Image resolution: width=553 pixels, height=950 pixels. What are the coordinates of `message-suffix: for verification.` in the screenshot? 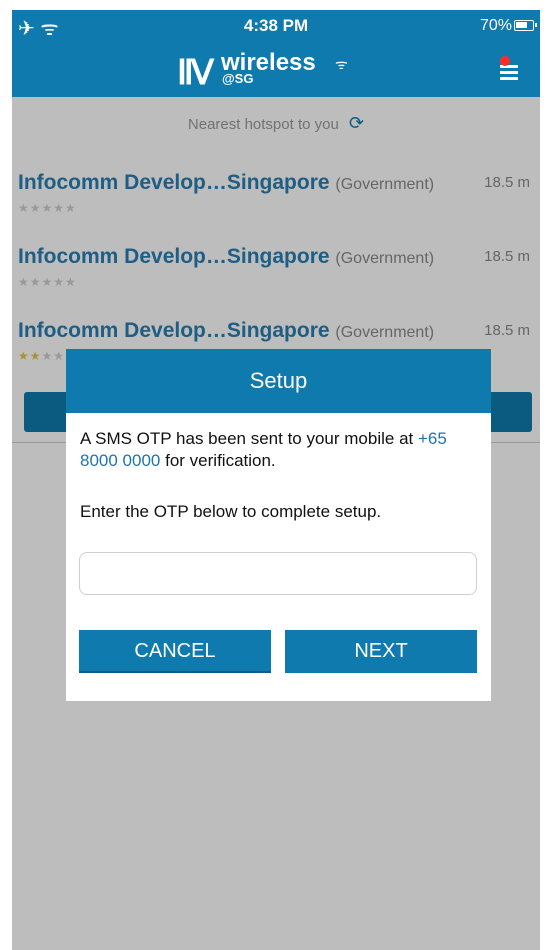 It's located at (220, 460).